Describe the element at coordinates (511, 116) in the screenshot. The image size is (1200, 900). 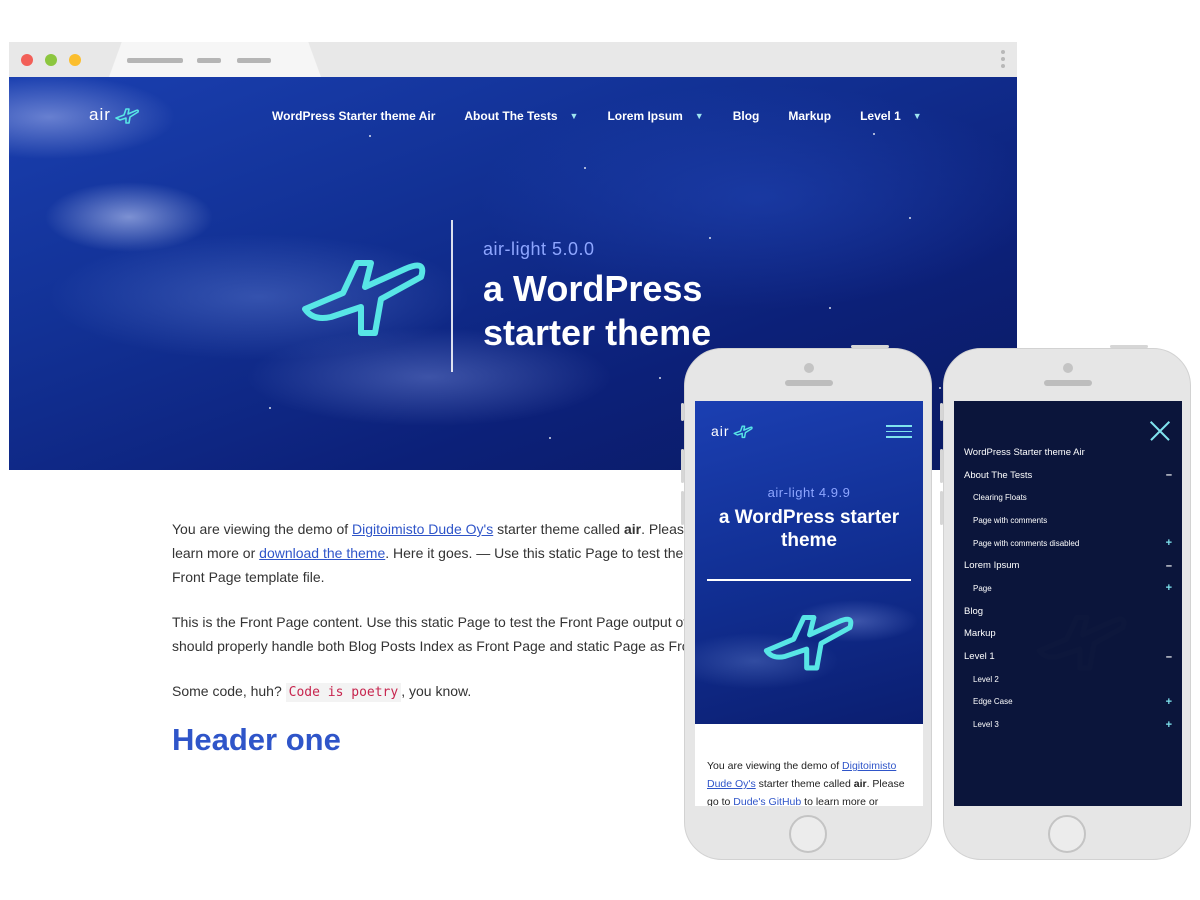
I see `nav-label: About The Tests` at that location.